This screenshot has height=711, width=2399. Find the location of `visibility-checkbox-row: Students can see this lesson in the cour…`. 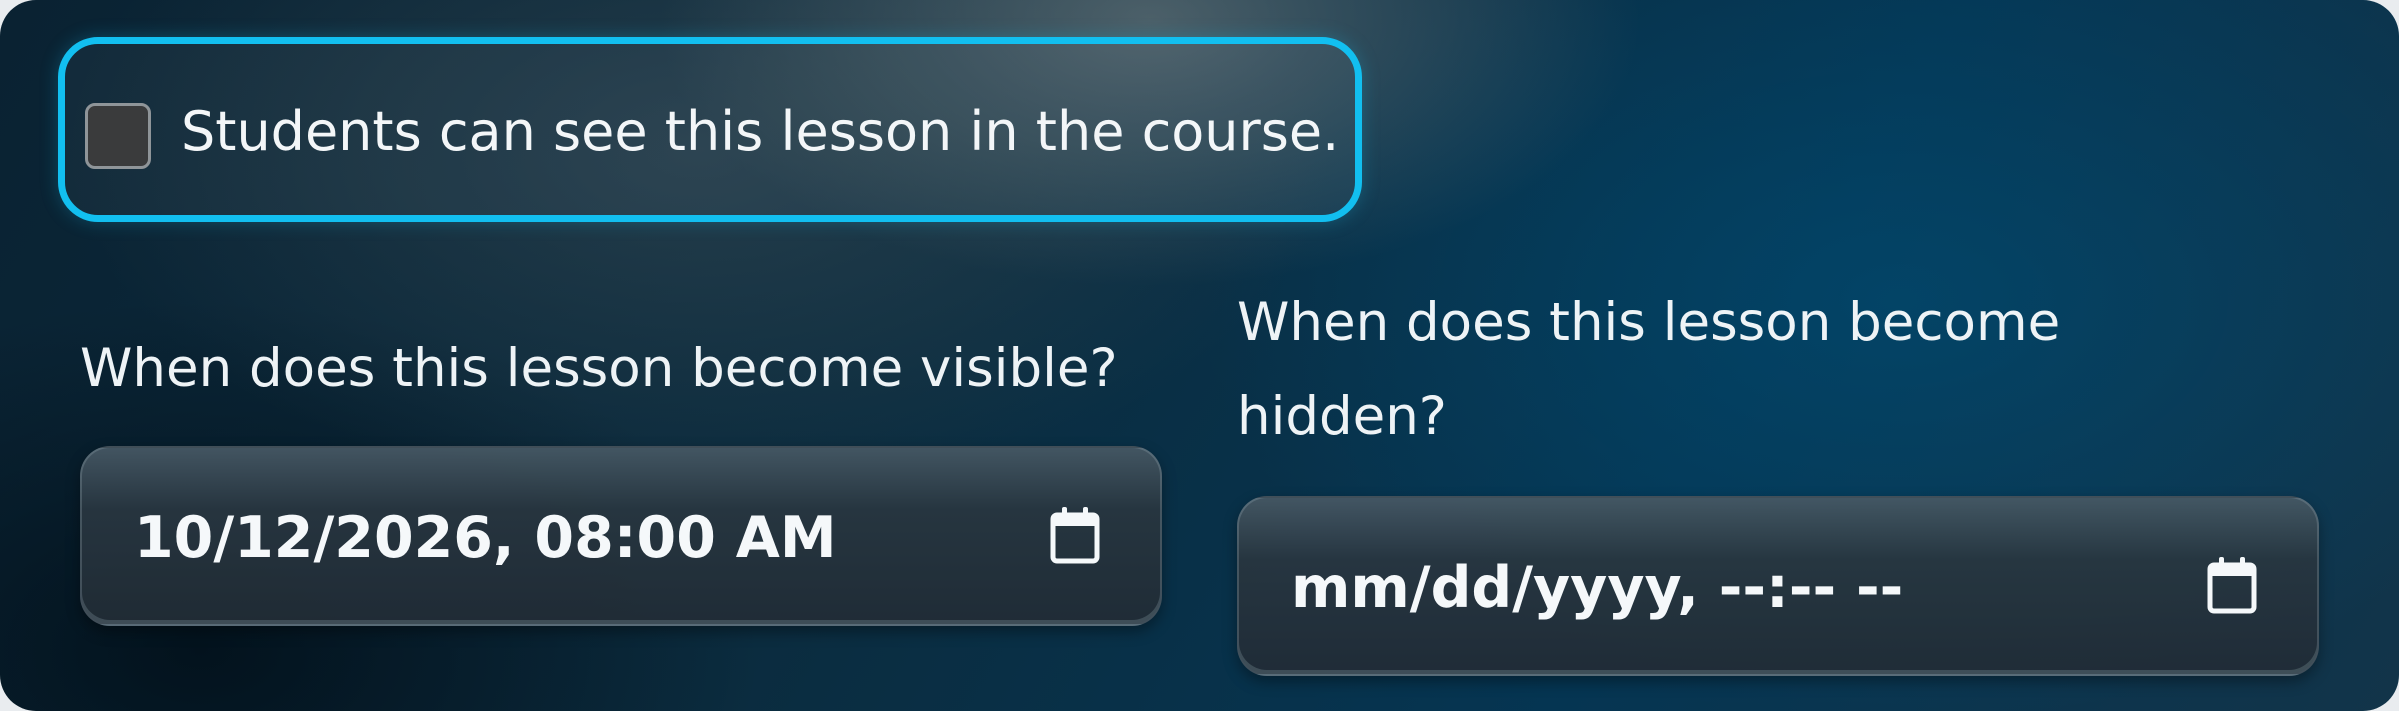

visibility-checkbox-row: Students can see this lesson in the cour… is located at coordinates (710, 129).